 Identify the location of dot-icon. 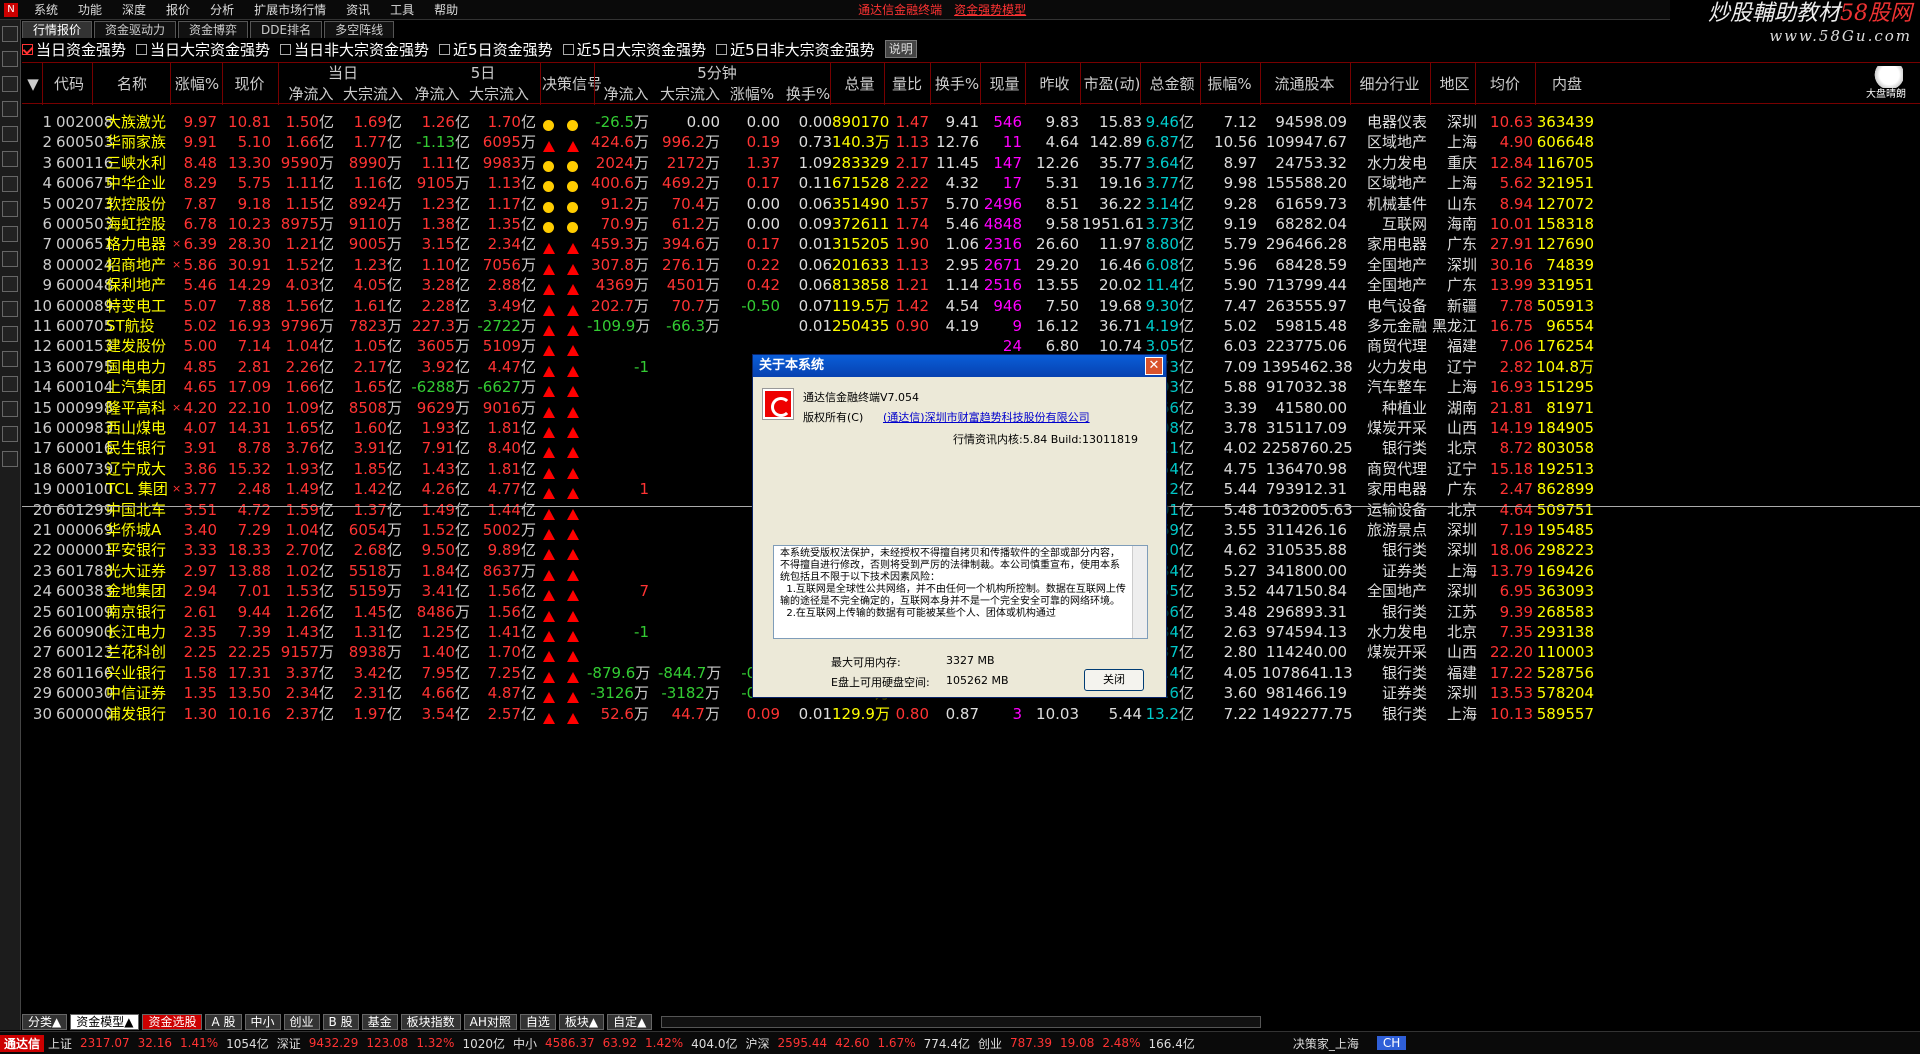
(10, 259).